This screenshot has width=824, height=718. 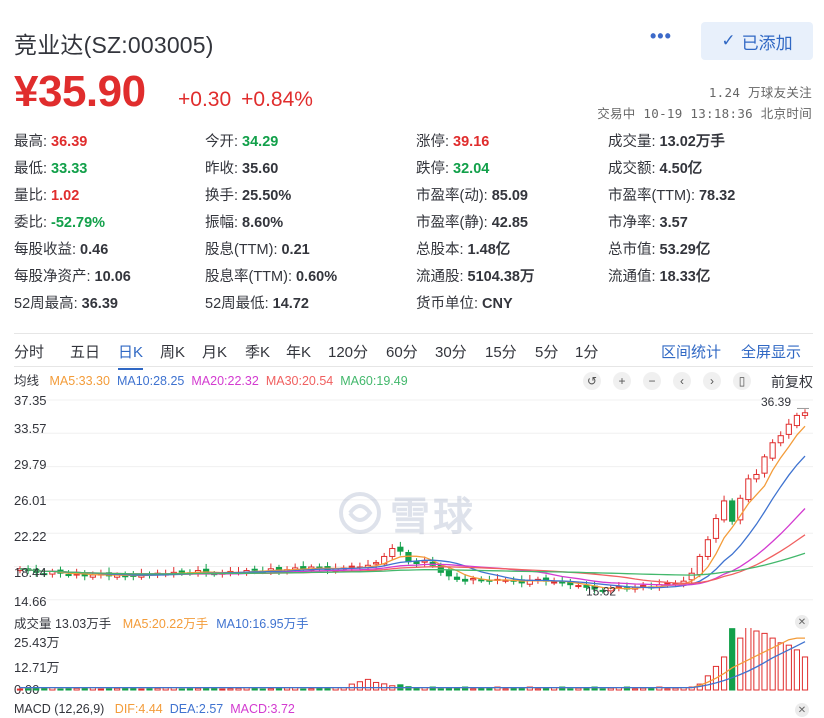 I want to click on tab-4: 月K, so click(x=214, y=351).